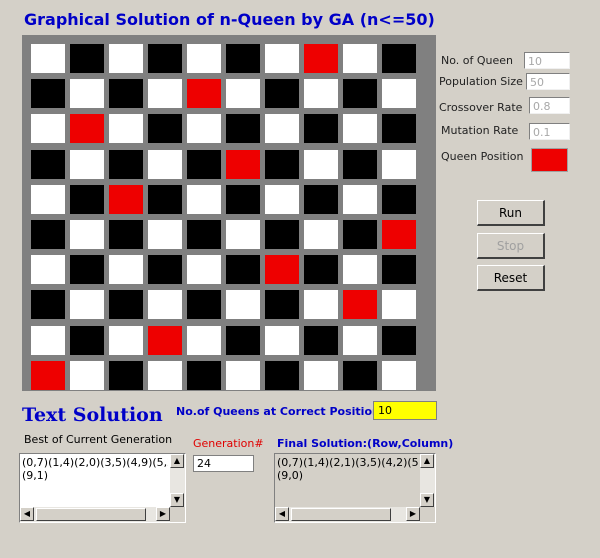  Describe the element at coordinates (282, 514) in the screenshot. I see `scroll-left-arrow-icon: ◀` at that location.